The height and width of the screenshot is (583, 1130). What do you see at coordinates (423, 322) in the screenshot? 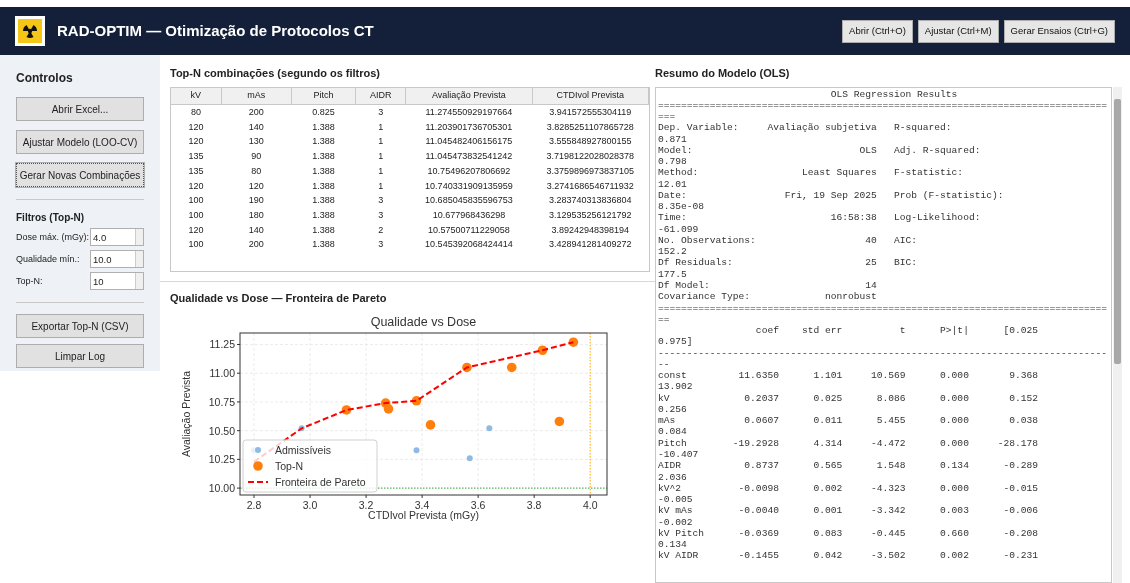
I see `chart-title: Qualidade vs Dose` at bounding box center [423, 322].